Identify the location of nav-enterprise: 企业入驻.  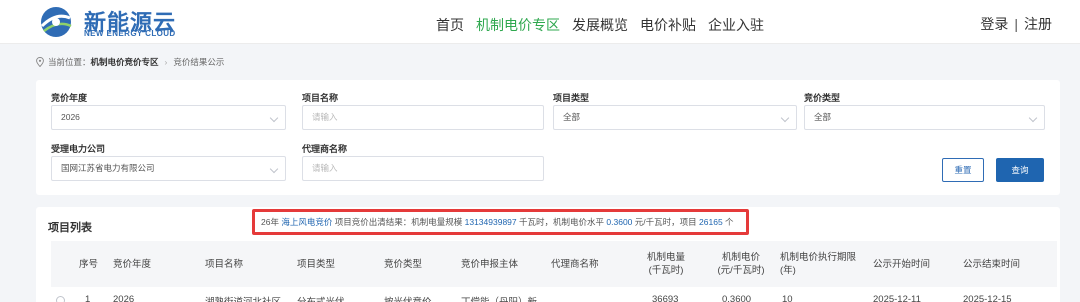
(736, 25).